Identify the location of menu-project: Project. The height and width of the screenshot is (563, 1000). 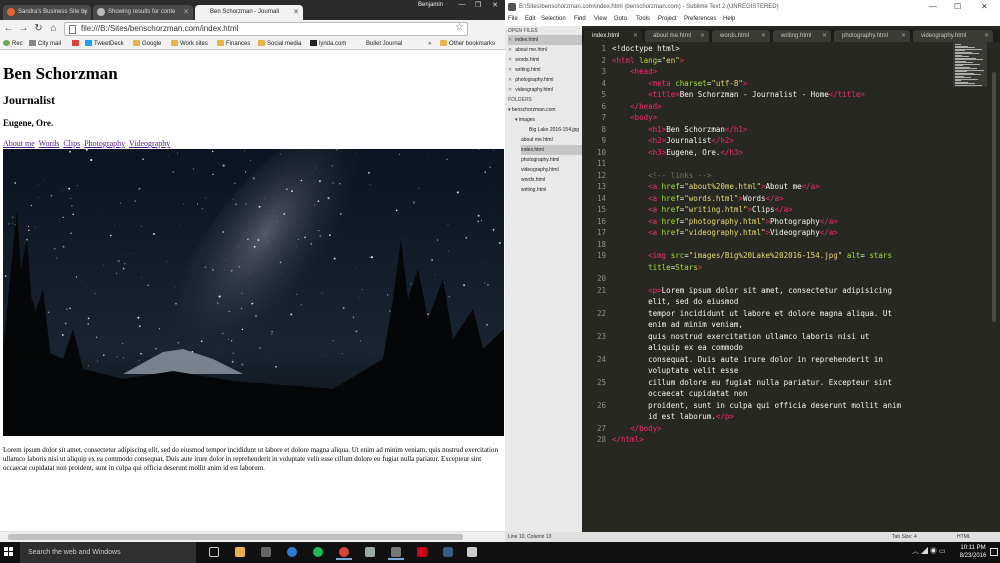
(667, 19).